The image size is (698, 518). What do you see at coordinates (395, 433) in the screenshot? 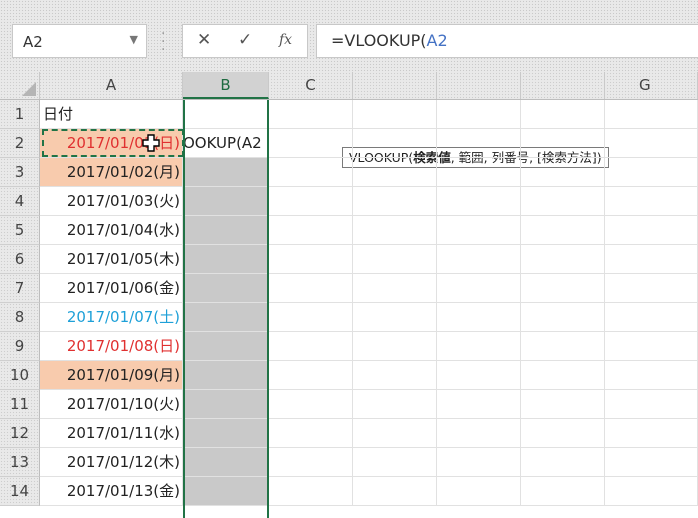
I see `cell-d12` at bounding box center [395, 433].